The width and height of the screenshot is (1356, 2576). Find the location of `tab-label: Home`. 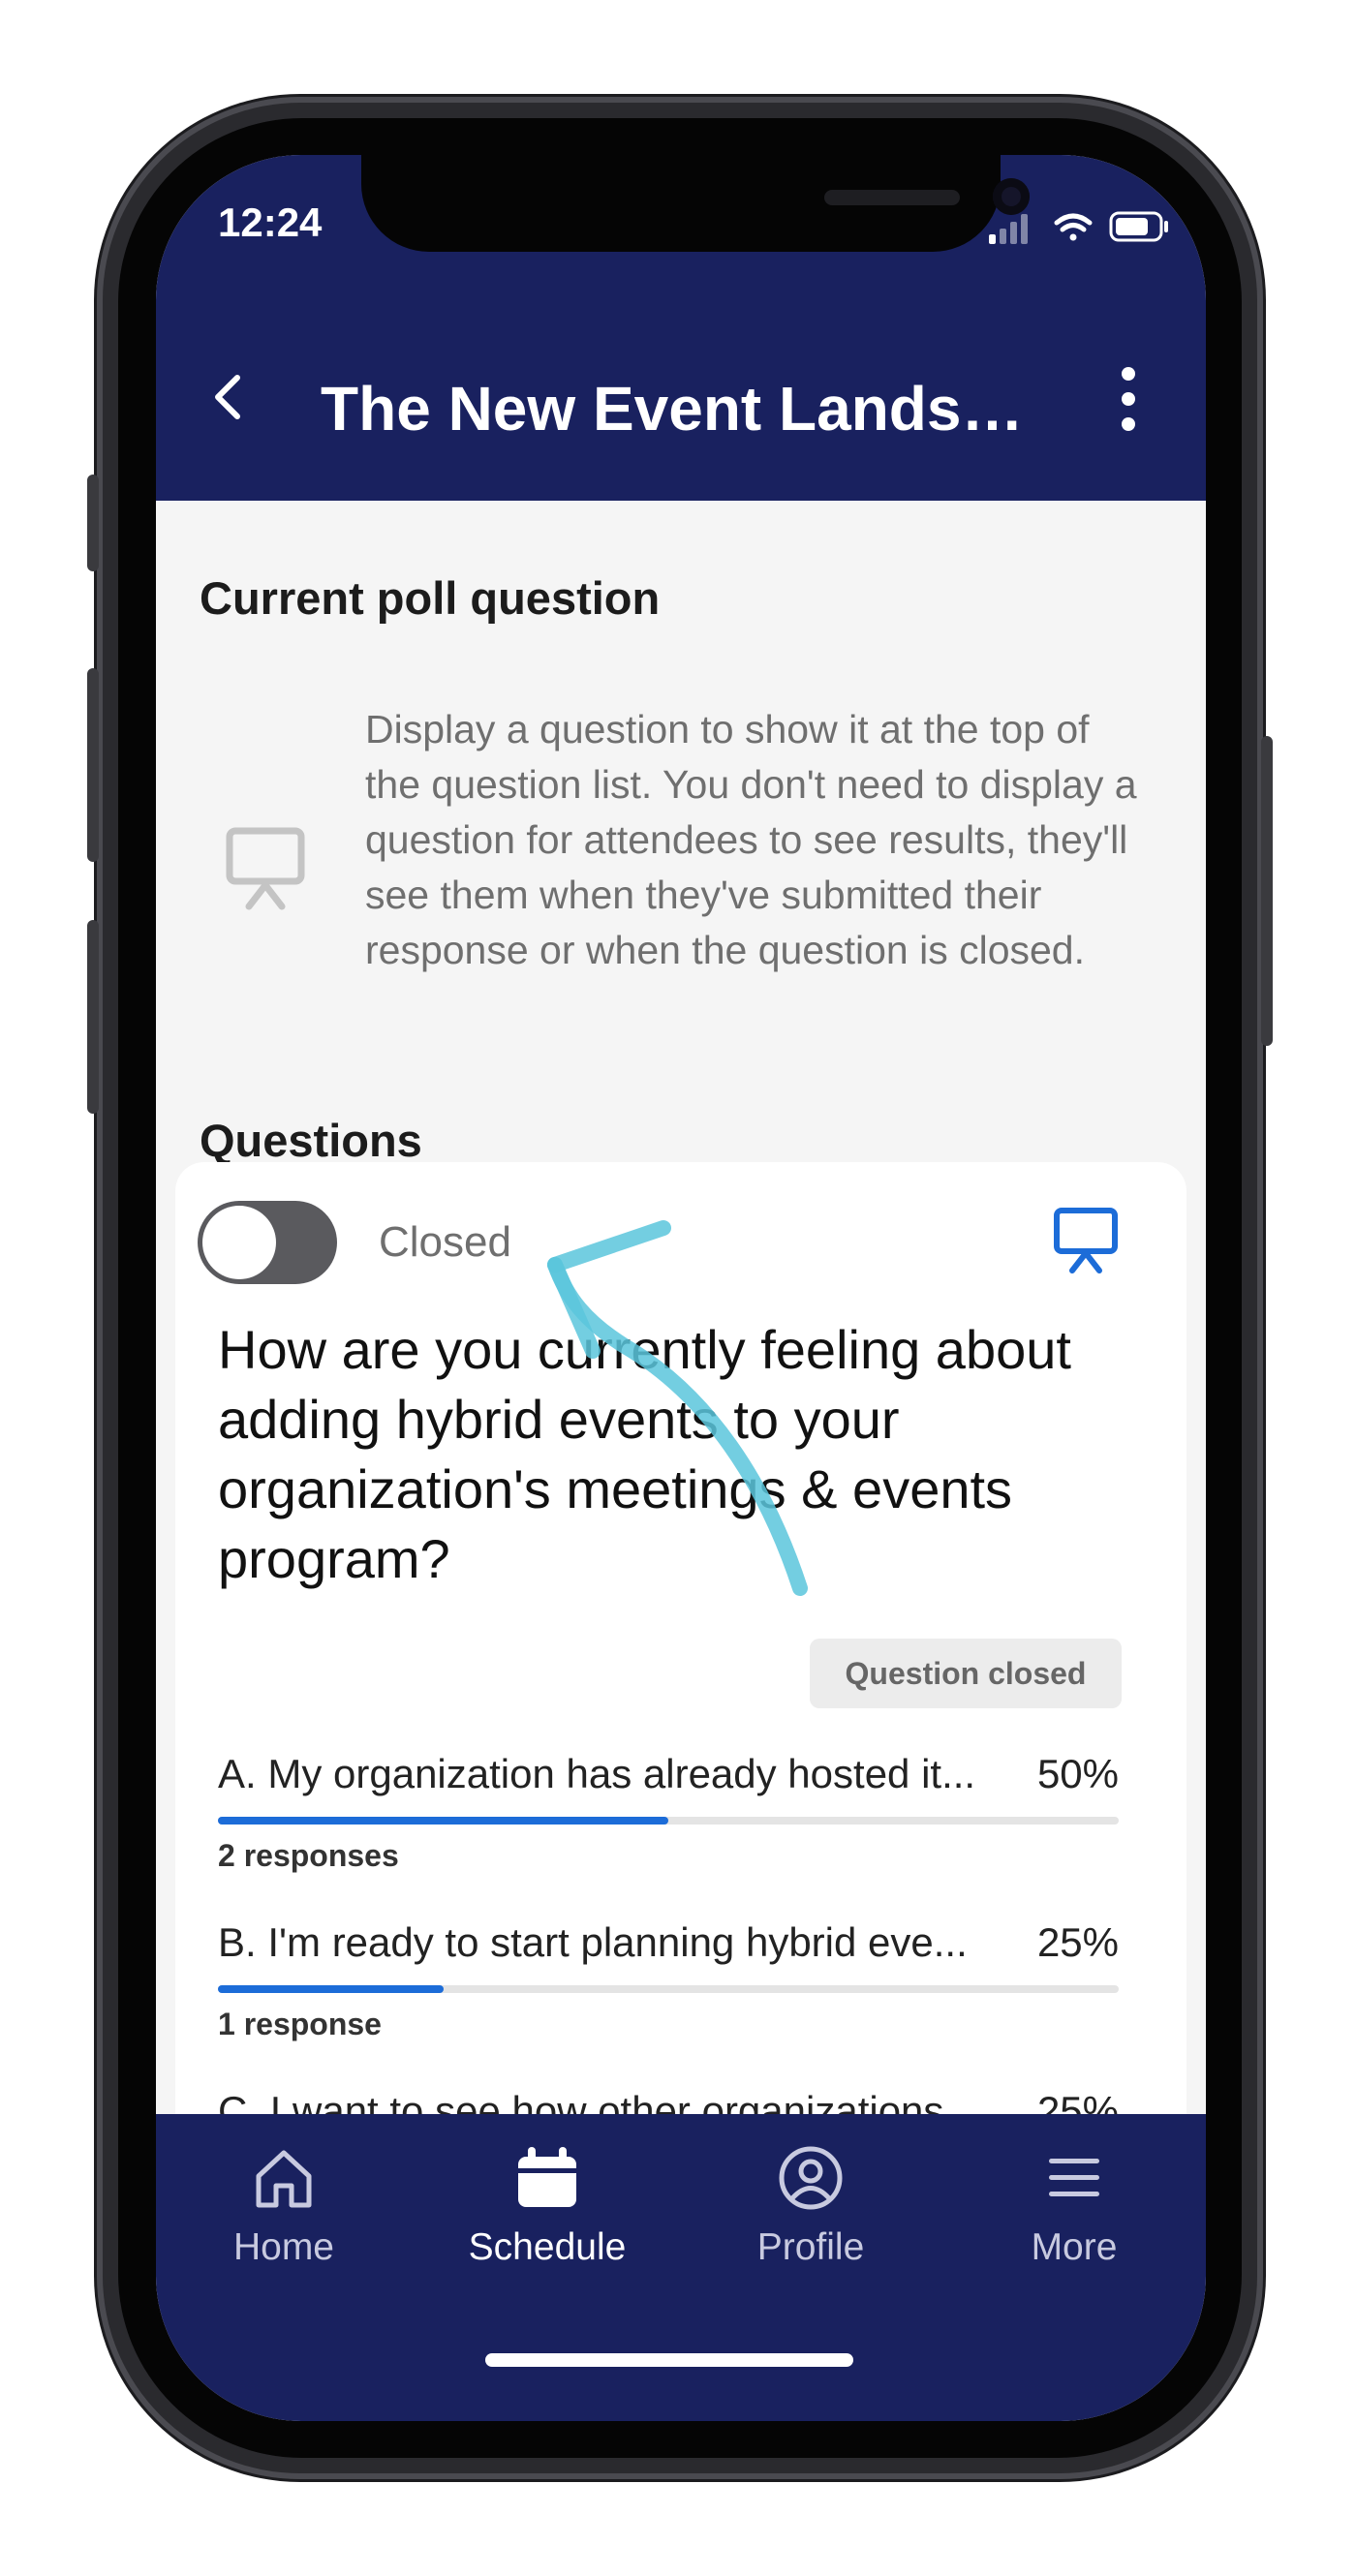

tab-label: Home is located at coordinates (283, 2247).